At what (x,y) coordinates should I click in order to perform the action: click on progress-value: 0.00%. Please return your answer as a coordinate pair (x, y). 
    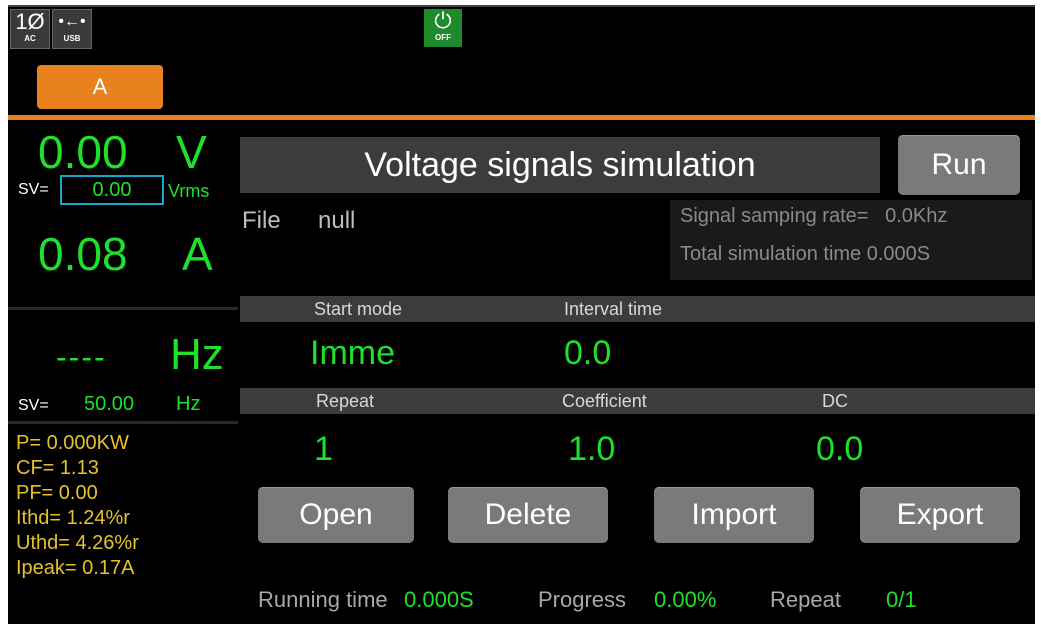
    Looking at the image, I should click on (685, 599).